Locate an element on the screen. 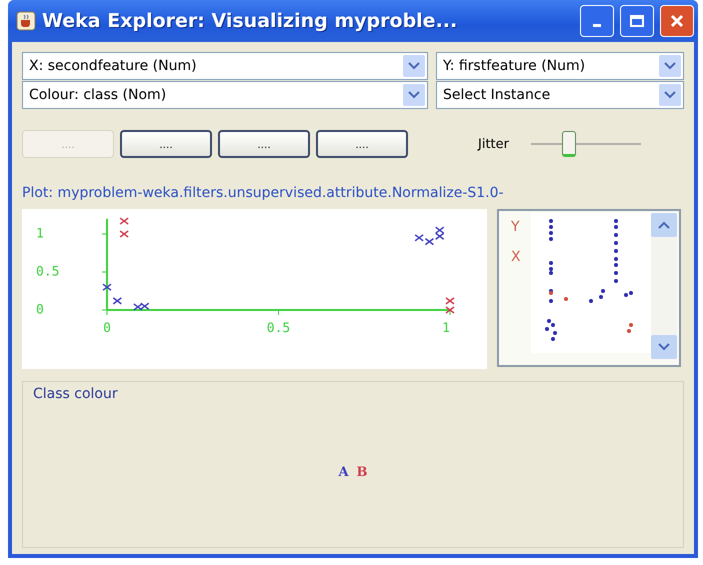 The width and height of the screenshot is (703, 565). minimize-icon is located at coordinates (597, 25).